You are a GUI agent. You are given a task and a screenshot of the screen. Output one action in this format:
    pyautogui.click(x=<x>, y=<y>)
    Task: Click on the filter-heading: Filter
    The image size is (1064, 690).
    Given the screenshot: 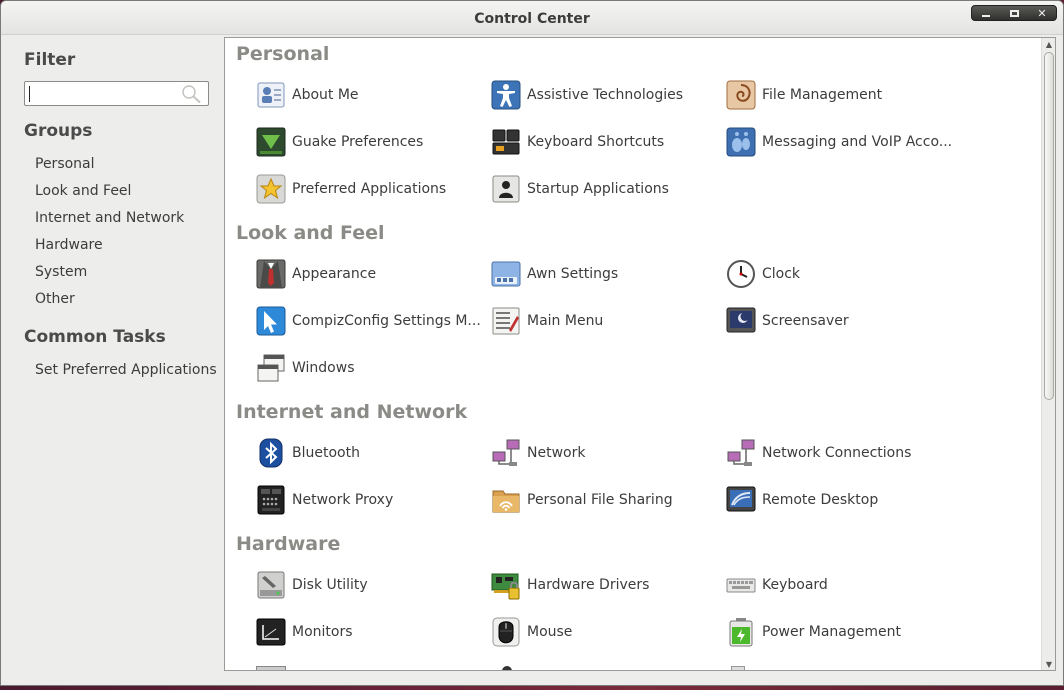 What is the action you would take?
    pyautogui.click(x=50, y=60)
    